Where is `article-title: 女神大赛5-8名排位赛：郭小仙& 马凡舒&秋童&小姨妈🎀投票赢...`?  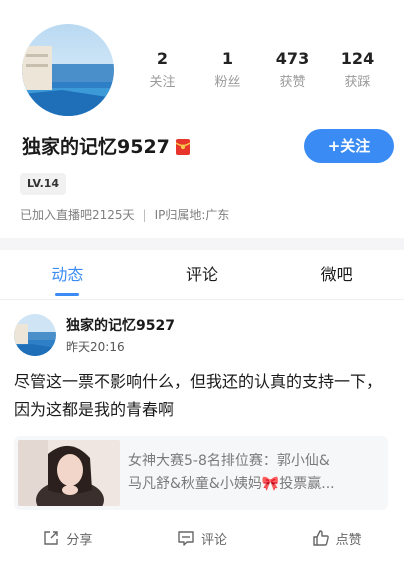 article-title: 女神大赛5-8名排位赛：郭小仙& 马凡舒&秋童&小姨妈🎀投票赢... is located at coordinates (255, 473).